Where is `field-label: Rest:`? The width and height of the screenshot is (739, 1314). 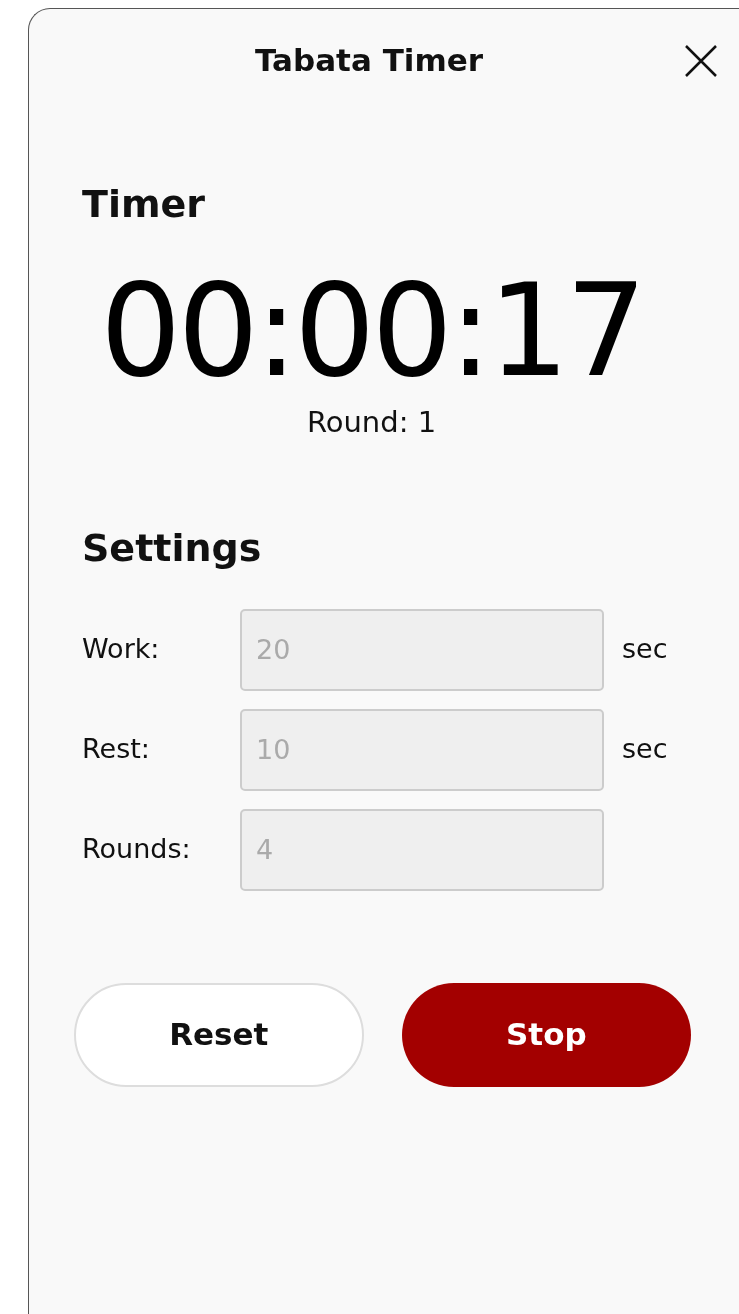 field-label: Rest: is located at coordinates (116, 749).